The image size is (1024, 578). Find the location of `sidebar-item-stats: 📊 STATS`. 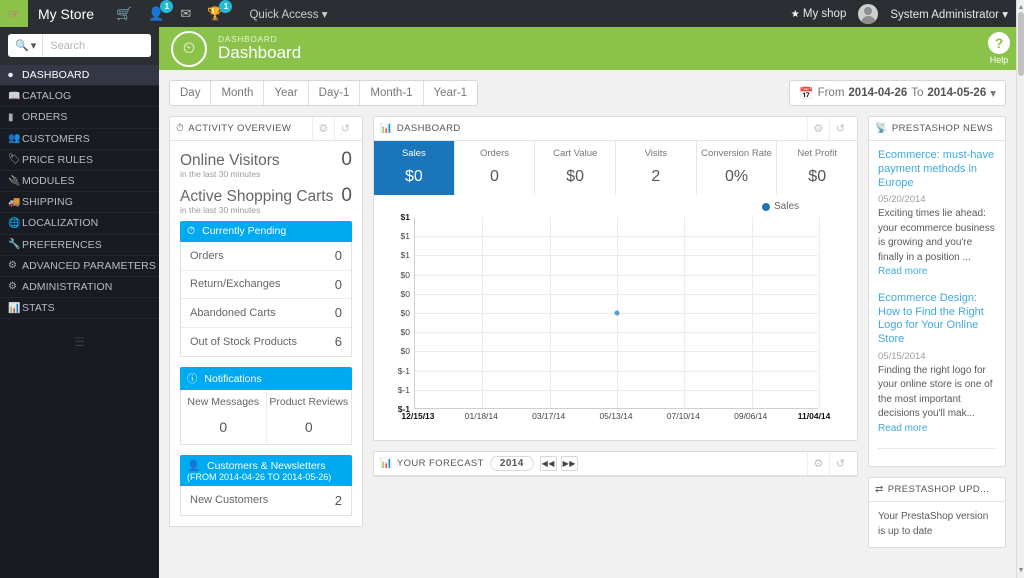

sidebar-item-stats: 📊 STATS is located at coordinates (79, 309).